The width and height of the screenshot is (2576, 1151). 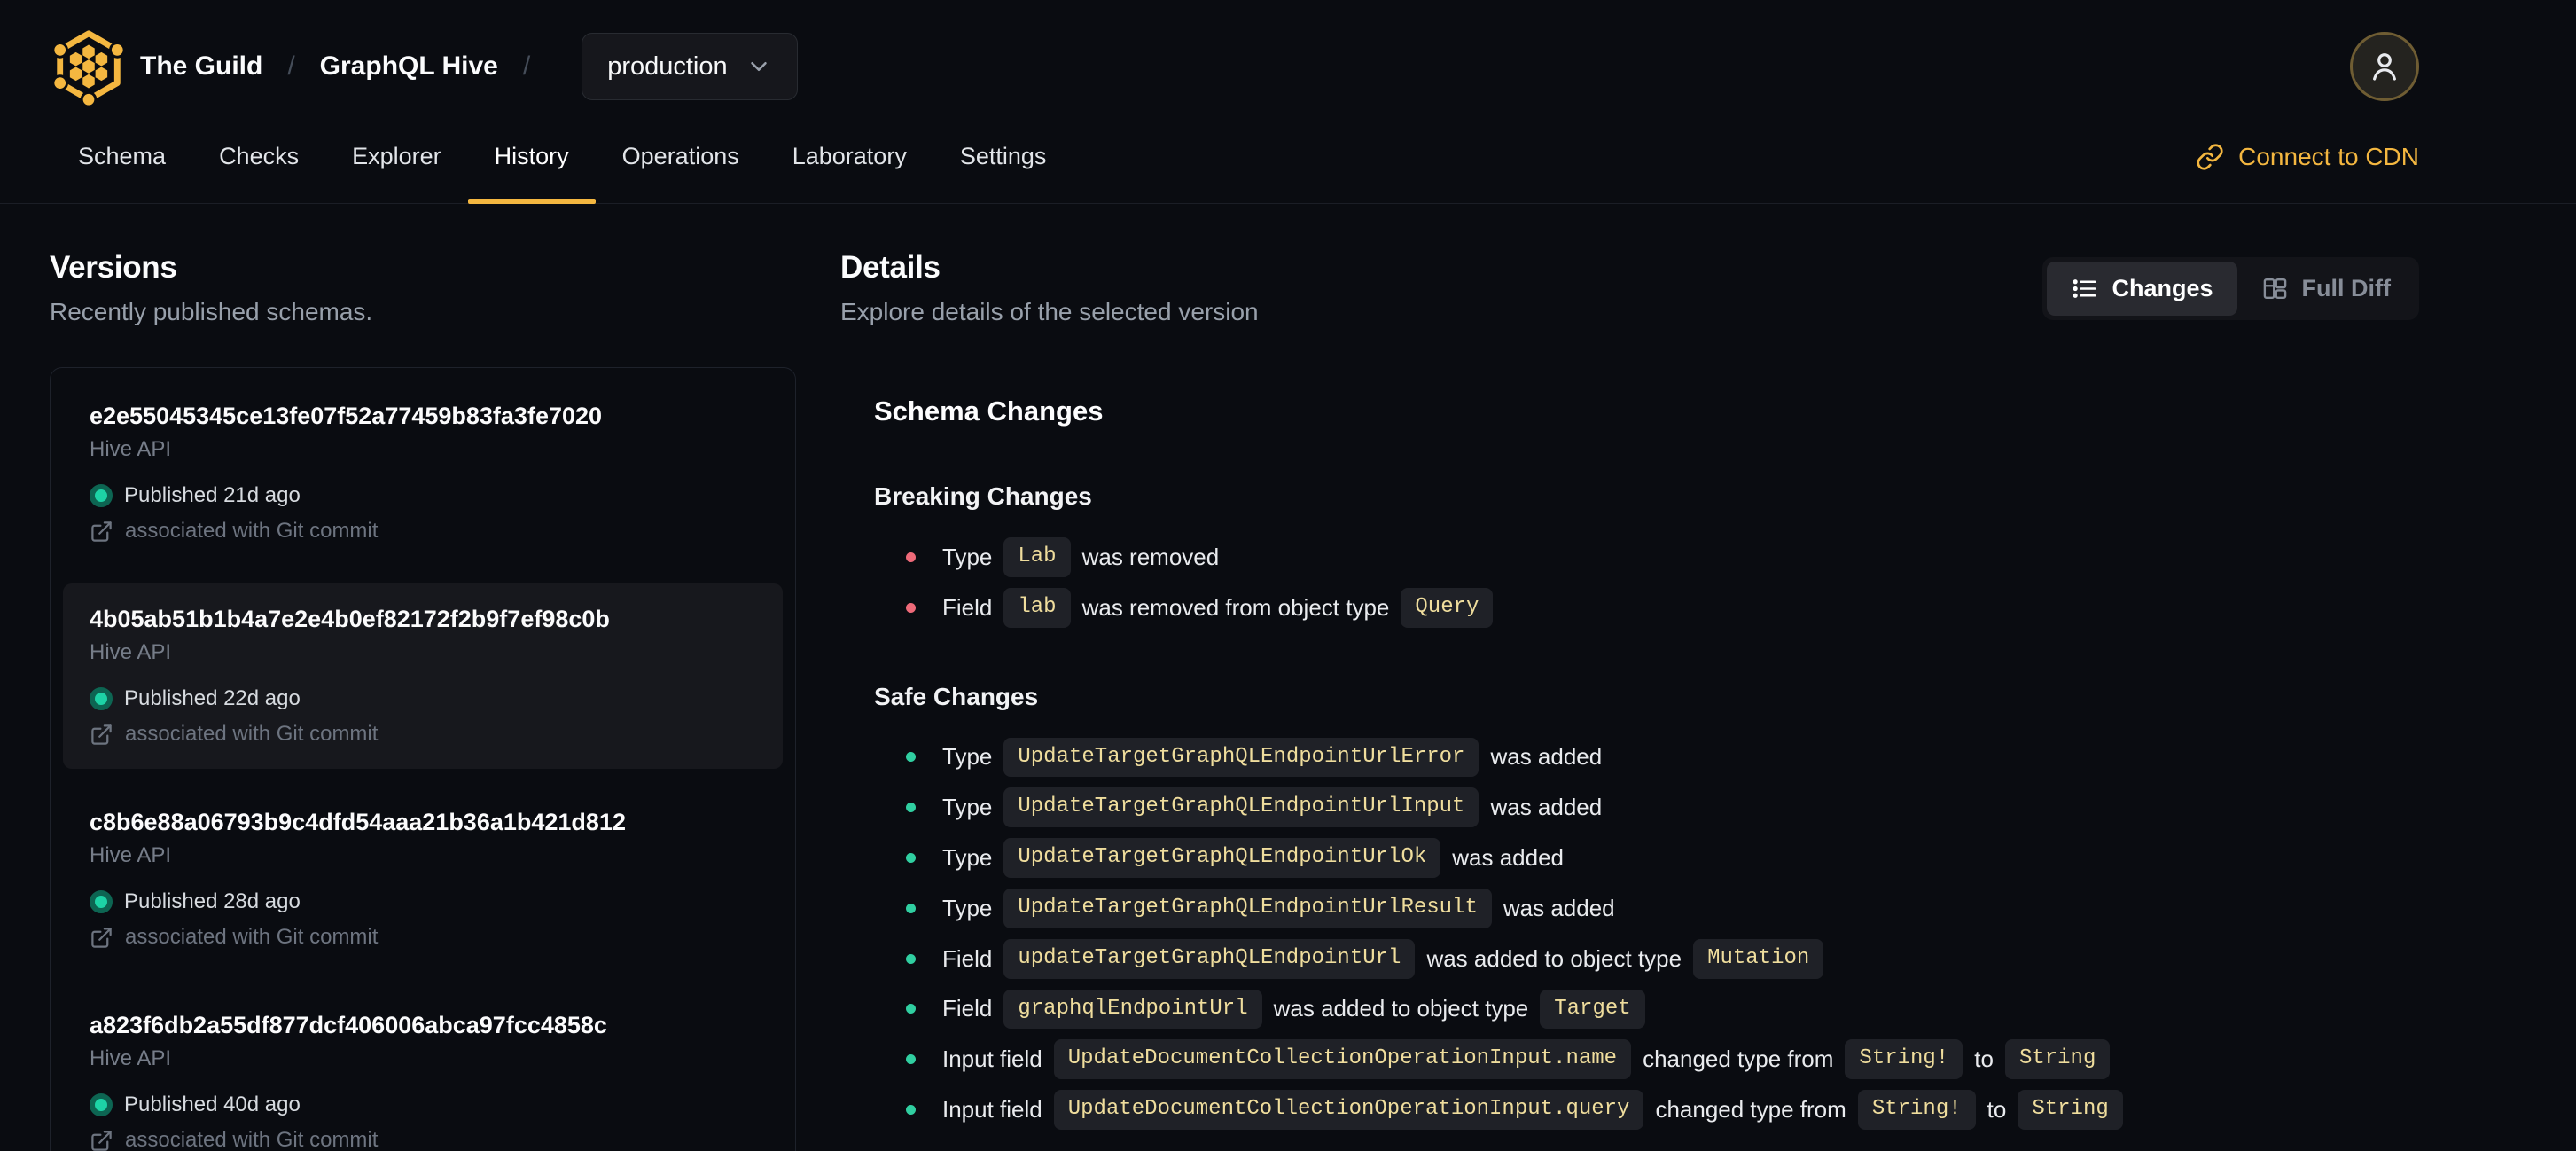 I want to click on change-text: to, so click(x=1997, y=1110).